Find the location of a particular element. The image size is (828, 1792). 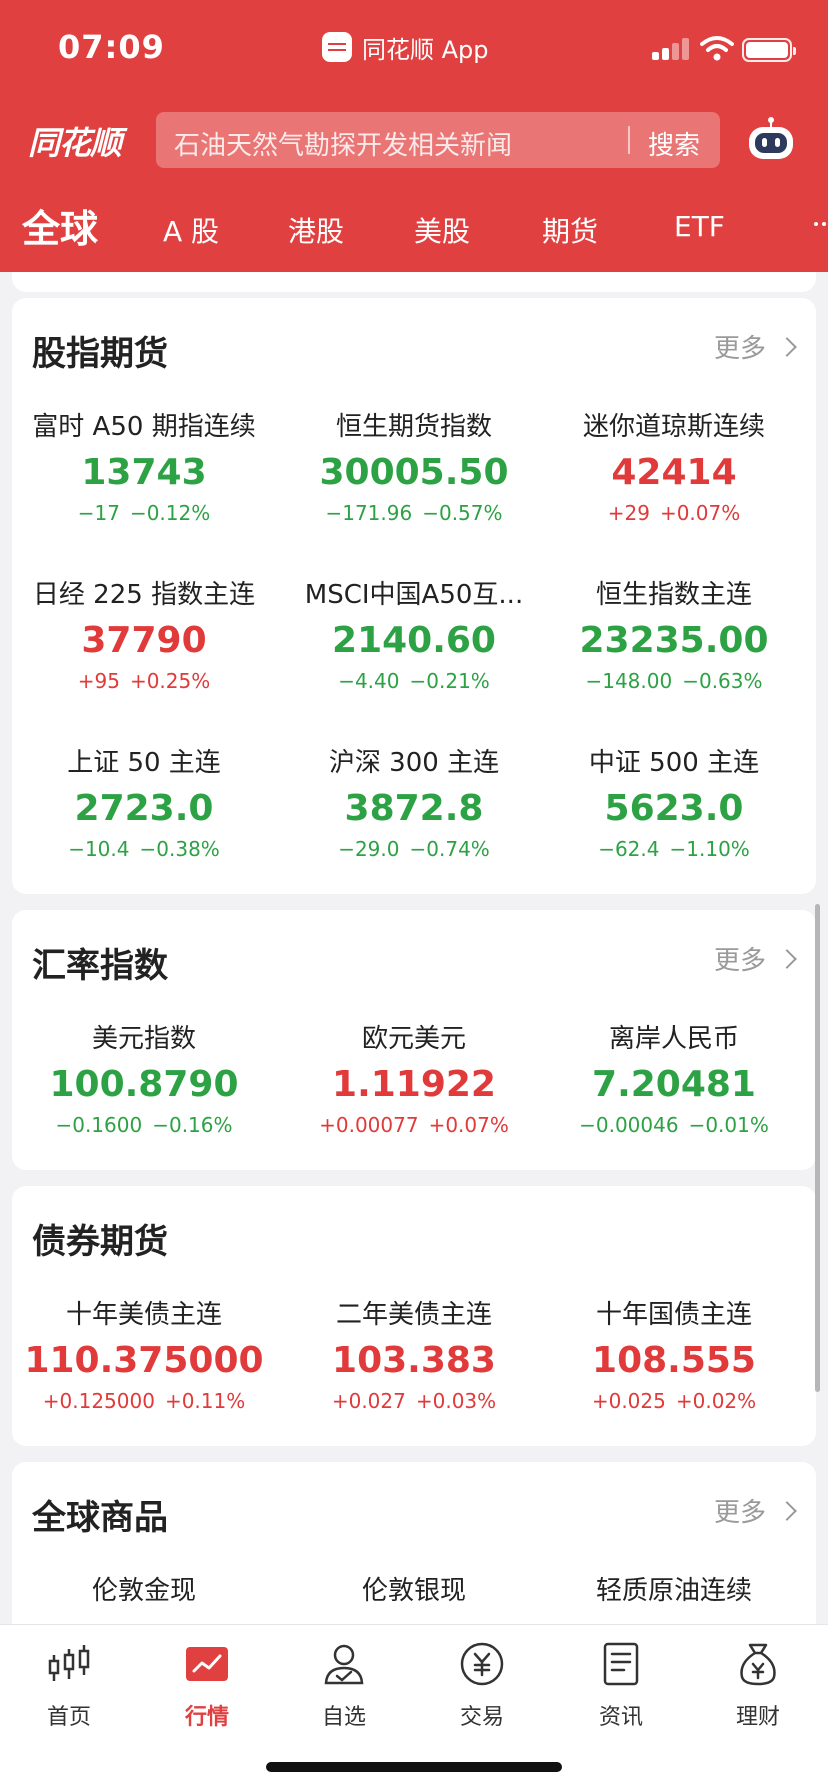

quote-item: 上证 50 主连 2723.0 −10.4 −0.38% is located at coordinates (144, 801).